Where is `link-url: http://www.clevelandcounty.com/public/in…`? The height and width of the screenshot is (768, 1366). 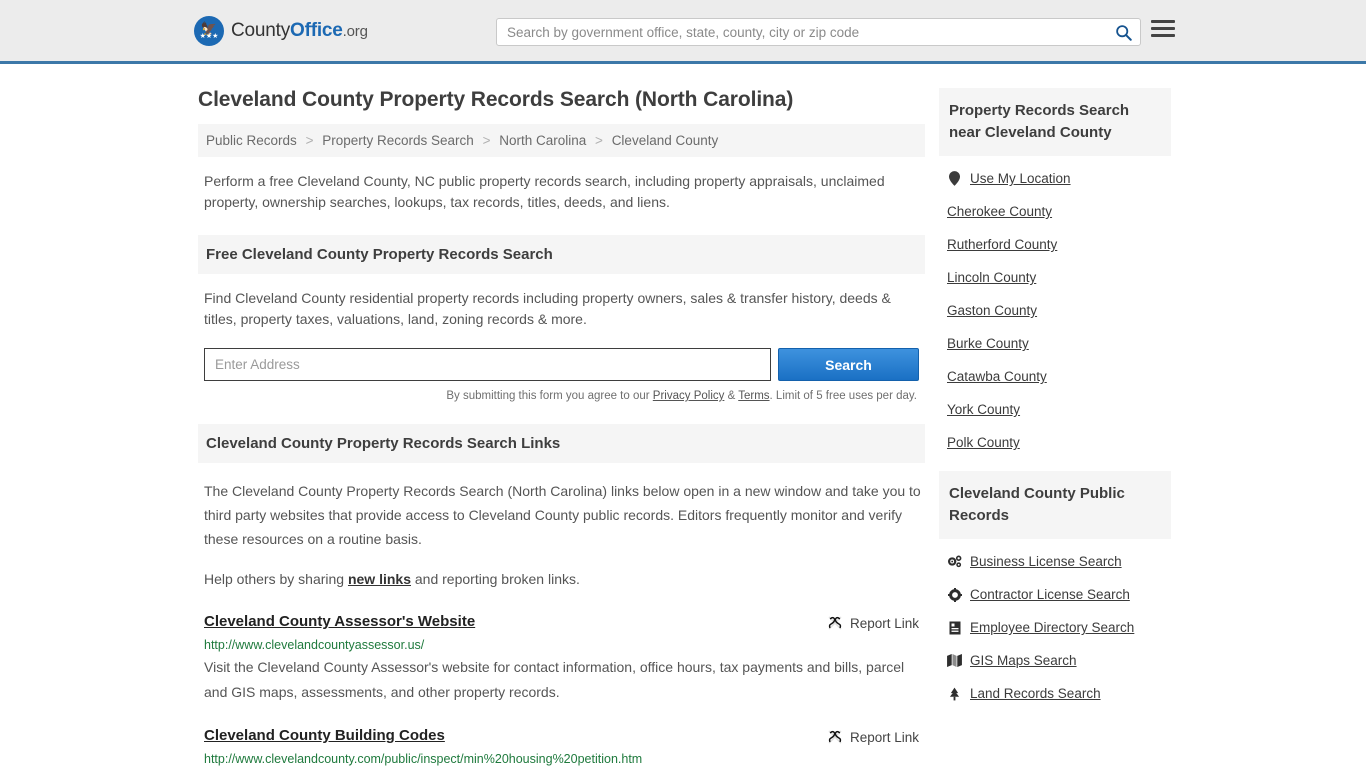
link-url: http://www.clevelandcounty.com/public/in… is located at coordinates (564, 759).